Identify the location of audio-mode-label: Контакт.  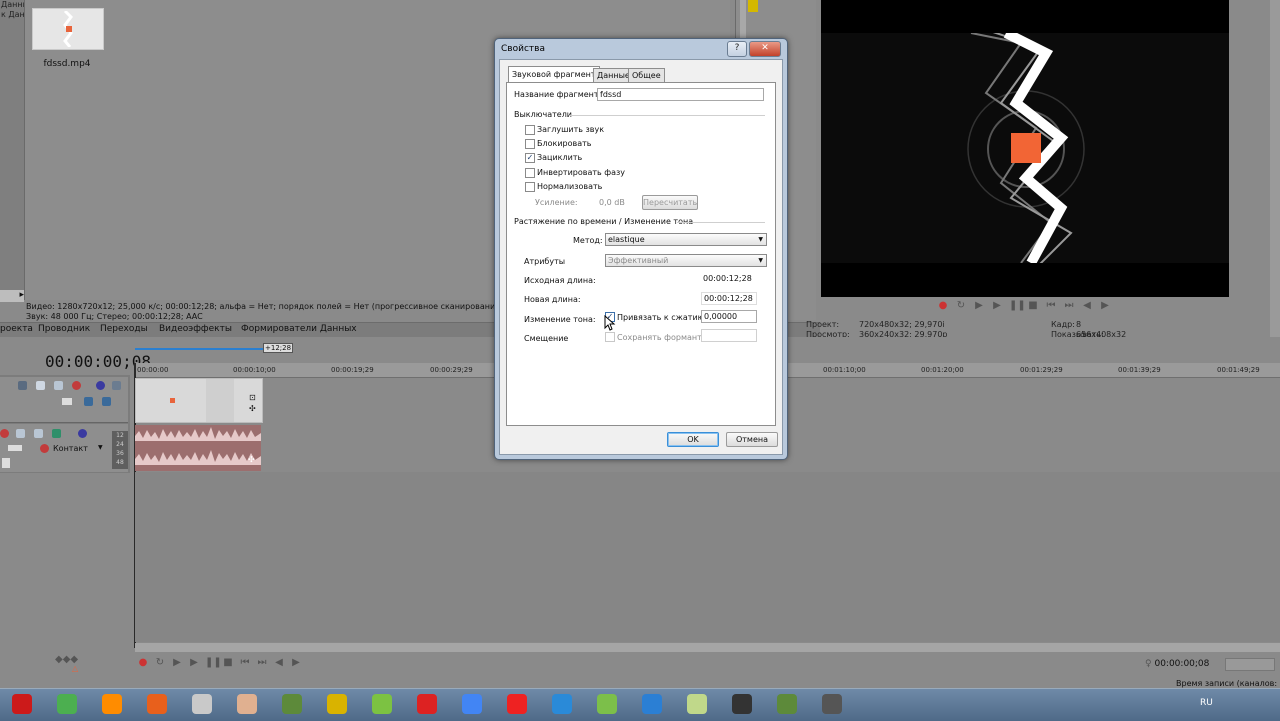
(70, 448).